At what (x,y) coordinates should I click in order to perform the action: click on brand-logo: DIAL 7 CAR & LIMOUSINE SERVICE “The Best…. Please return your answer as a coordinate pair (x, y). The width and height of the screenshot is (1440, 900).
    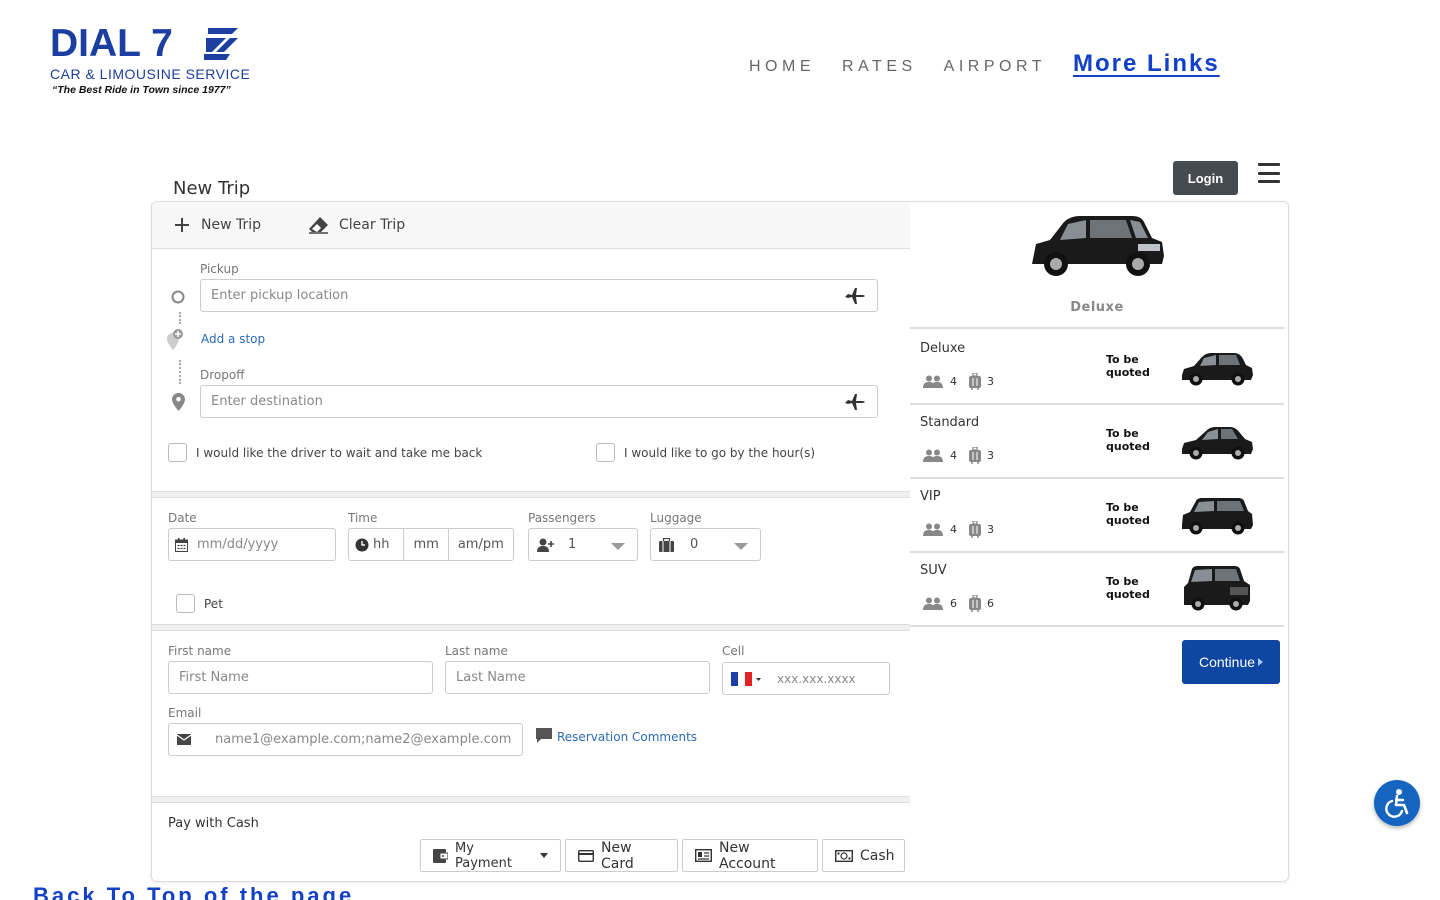
    Looking at the image, I should click on (150, 62).